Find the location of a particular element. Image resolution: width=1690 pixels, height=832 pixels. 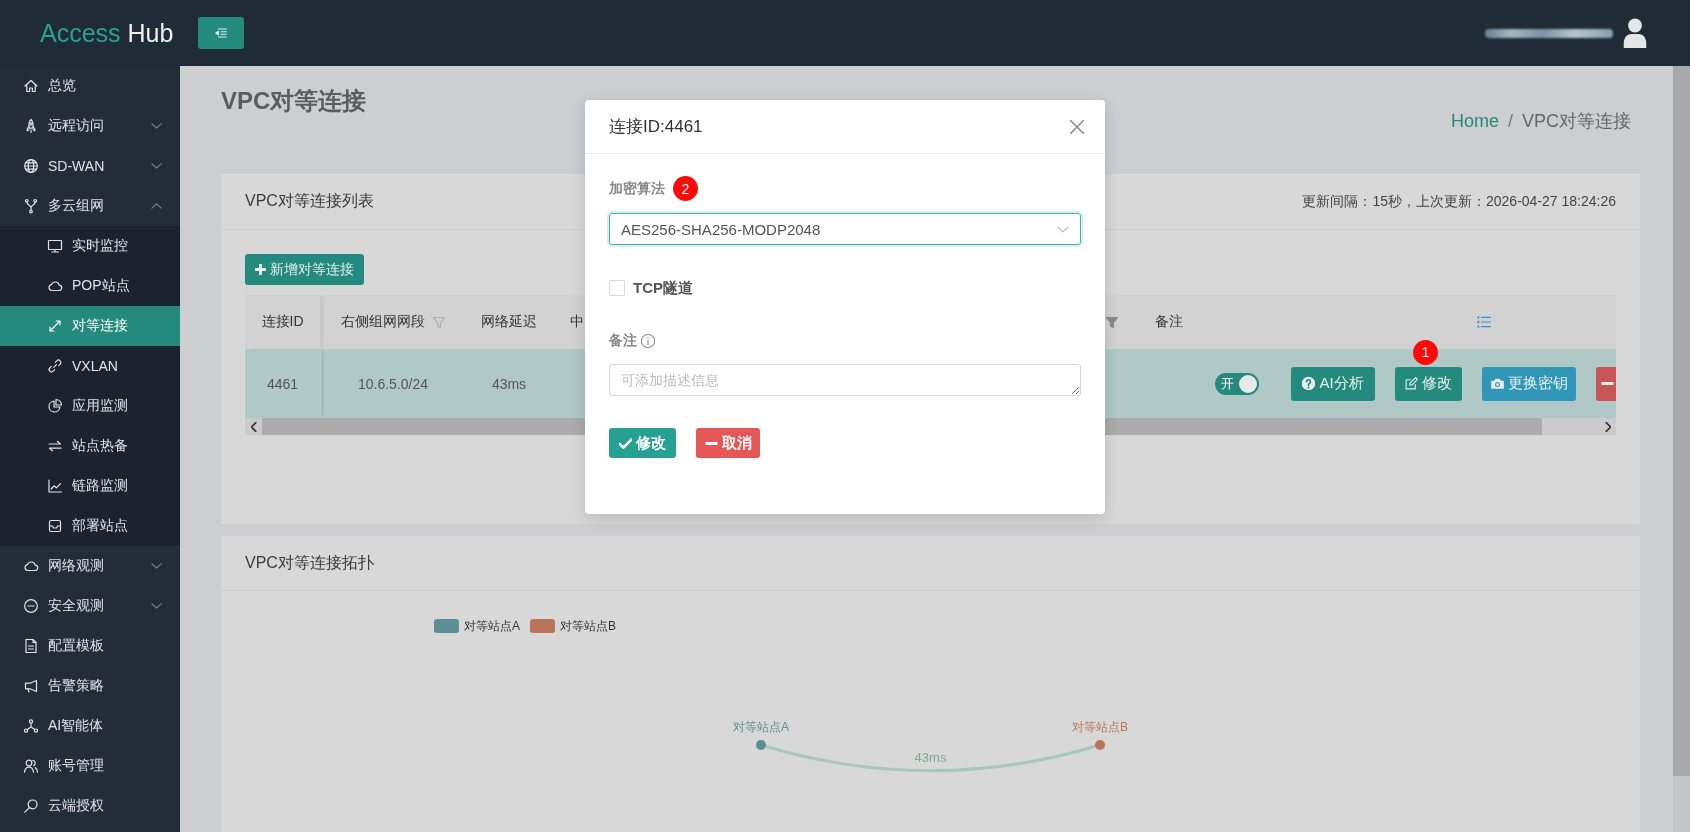

megaphone-icon is located at coordinates (31, 686).